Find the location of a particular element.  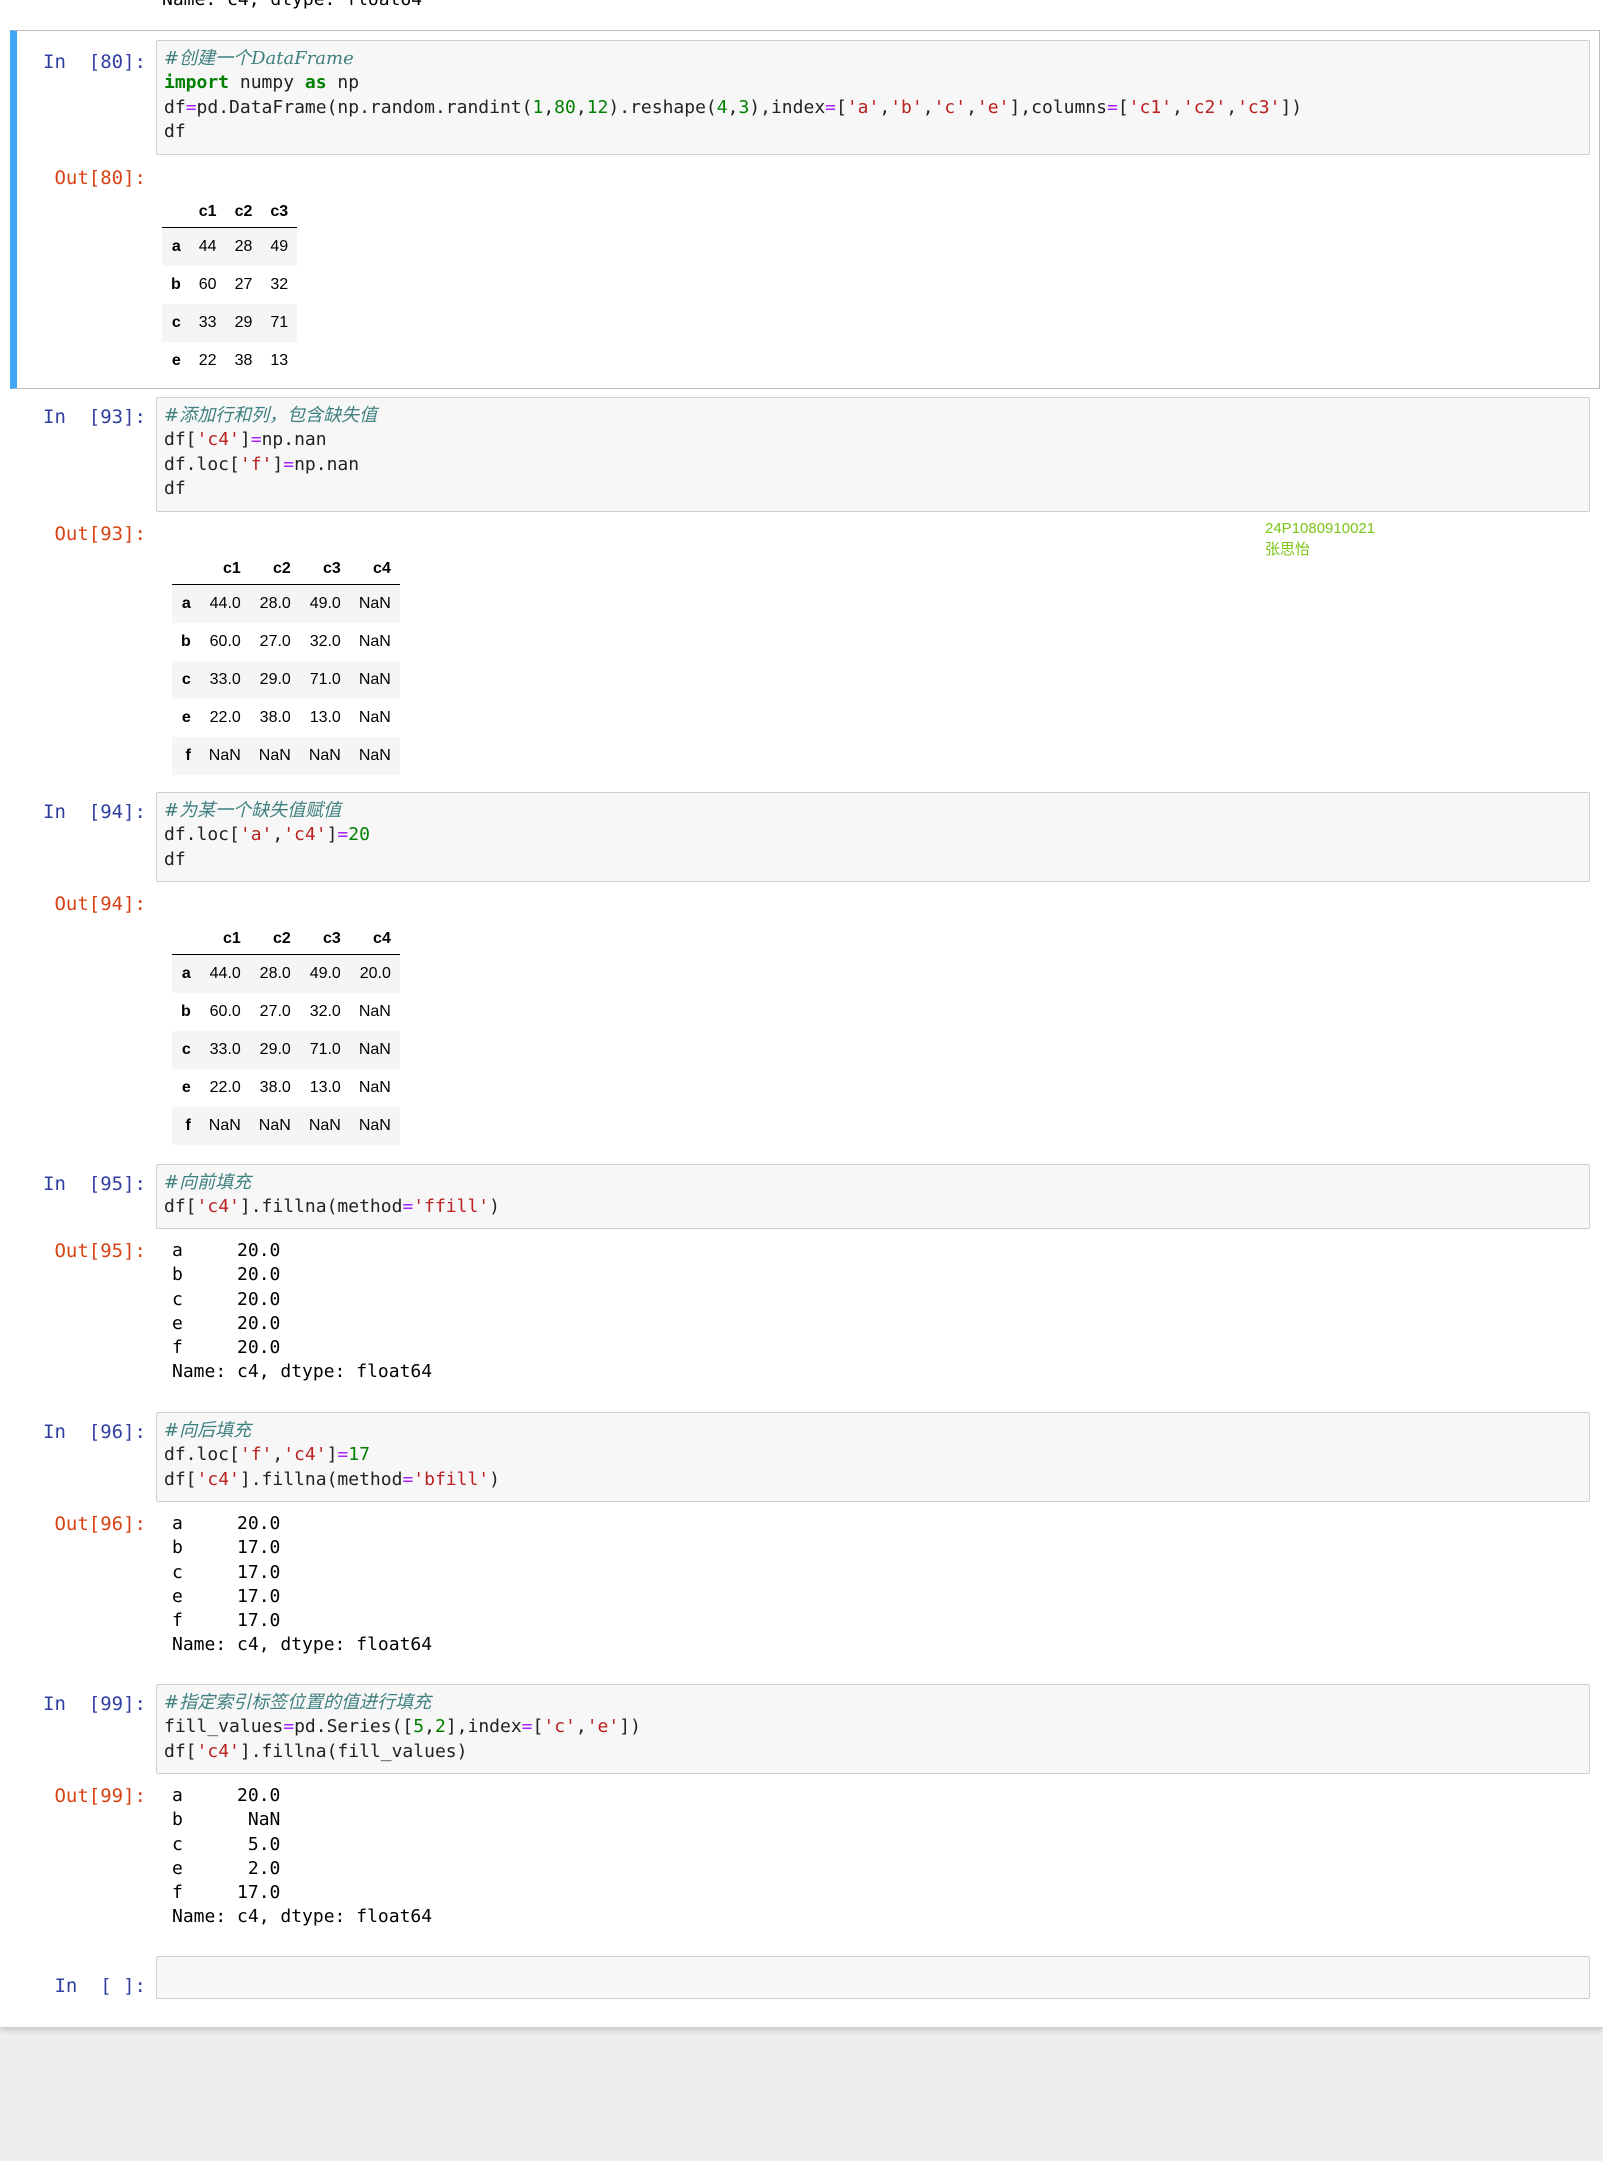

code-token: ].fillna(fill_values) is located at coordinates (353, 1751).